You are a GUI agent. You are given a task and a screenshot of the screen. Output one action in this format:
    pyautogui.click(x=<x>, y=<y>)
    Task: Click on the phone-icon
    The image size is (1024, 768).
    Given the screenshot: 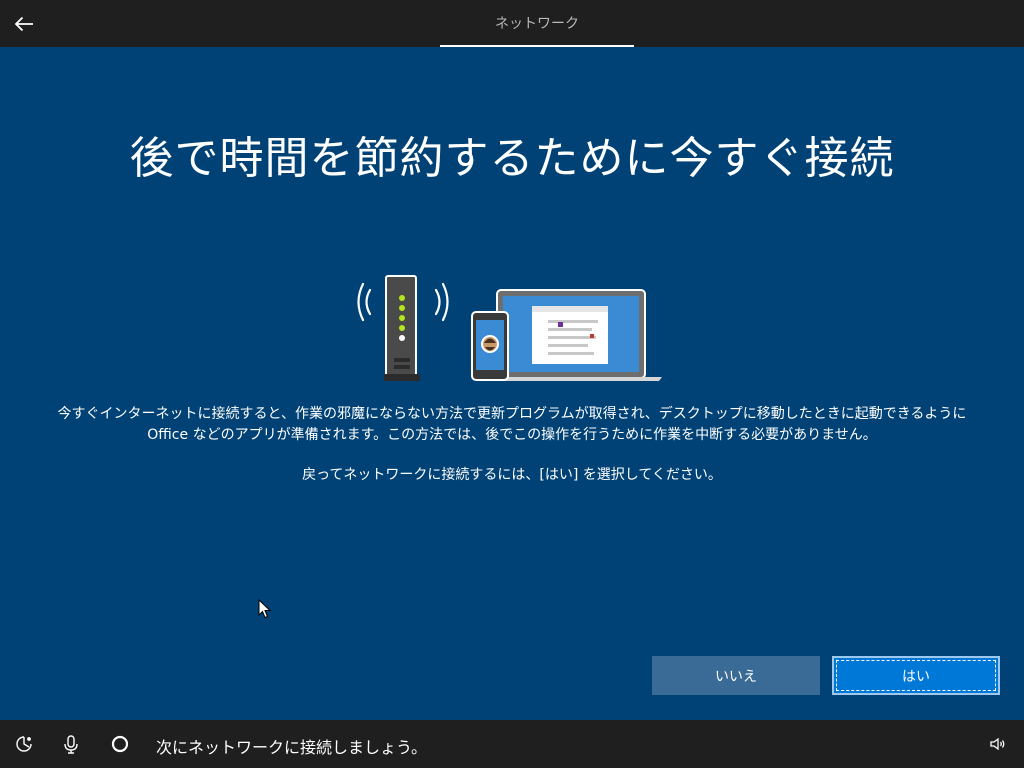 What is the action you would take?
    pyautogui.click(x=490, y=346)
    